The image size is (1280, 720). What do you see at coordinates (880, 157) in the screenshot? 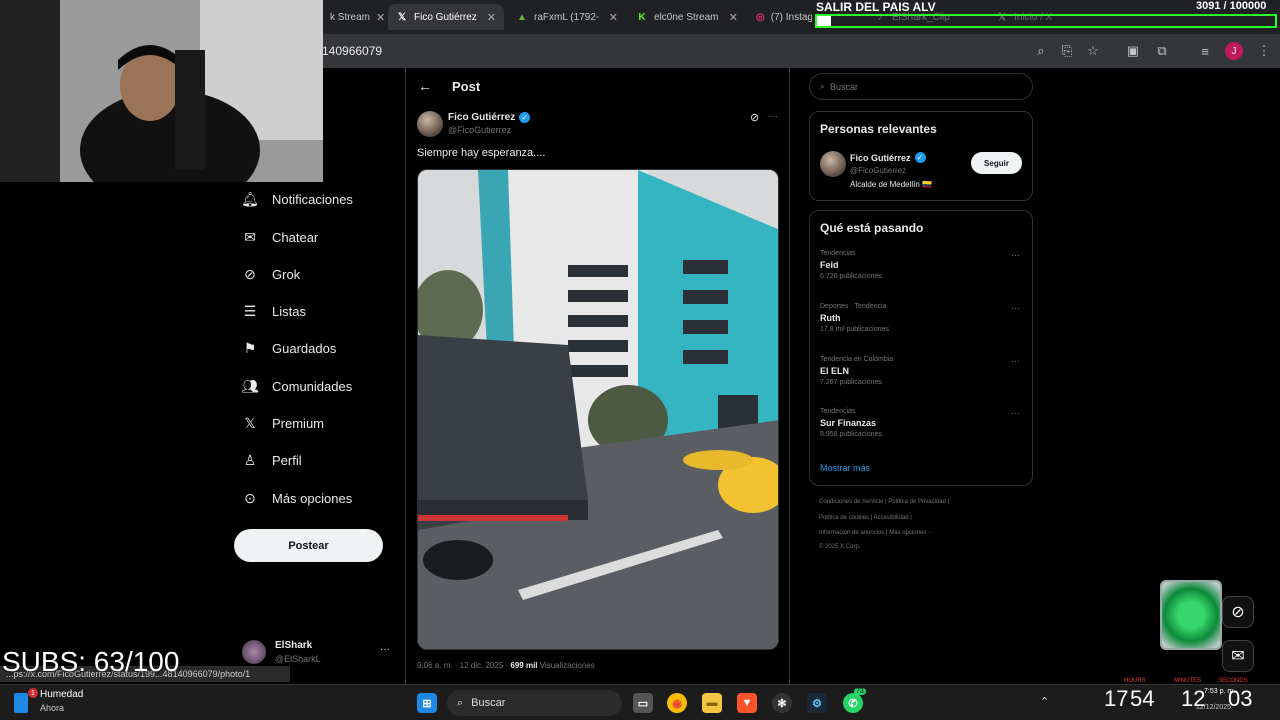
I see `person-name: Fico Gutiérrez` at bounding box center [880, 157].